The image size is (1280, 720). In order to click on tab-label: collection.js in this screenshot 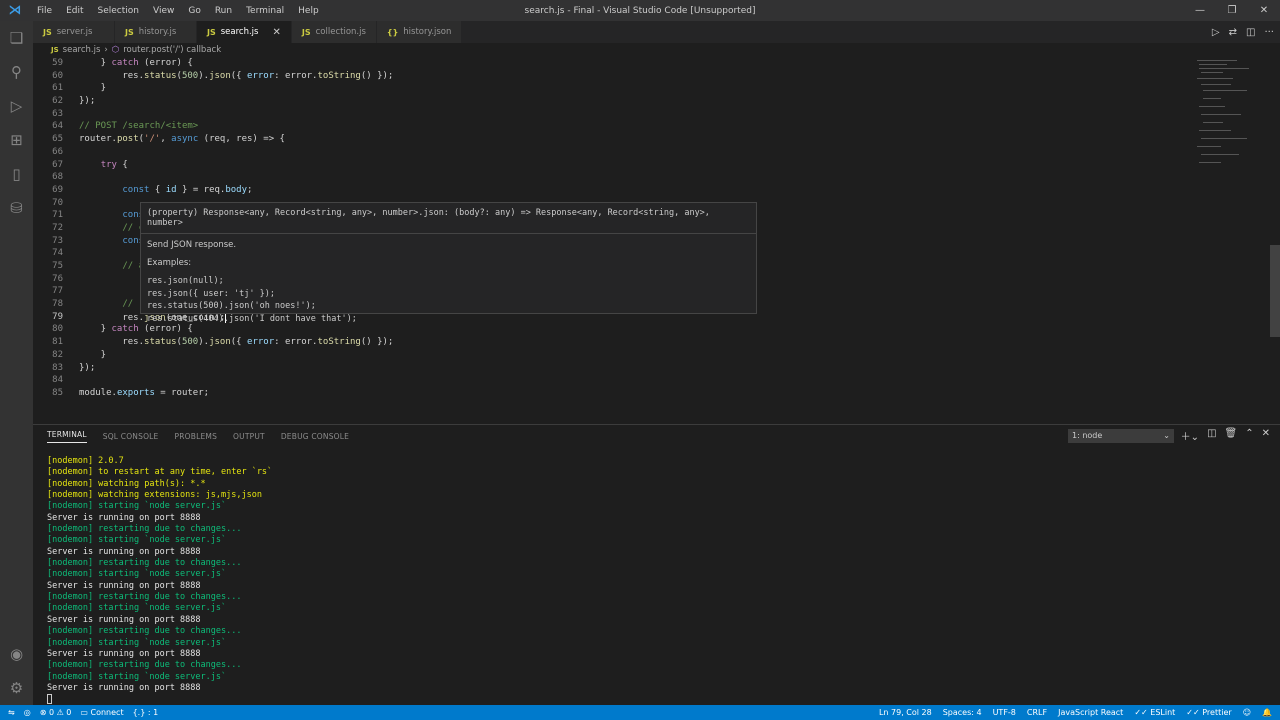, I will do `click(340, 32)`.